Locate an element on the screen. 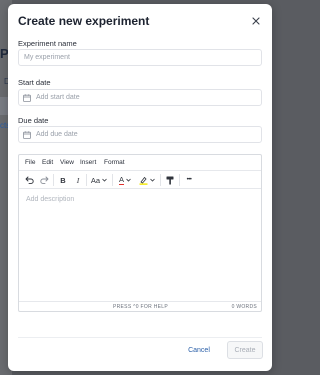  experiment-name-label: Experiment name is located at coordinates (47, 43).